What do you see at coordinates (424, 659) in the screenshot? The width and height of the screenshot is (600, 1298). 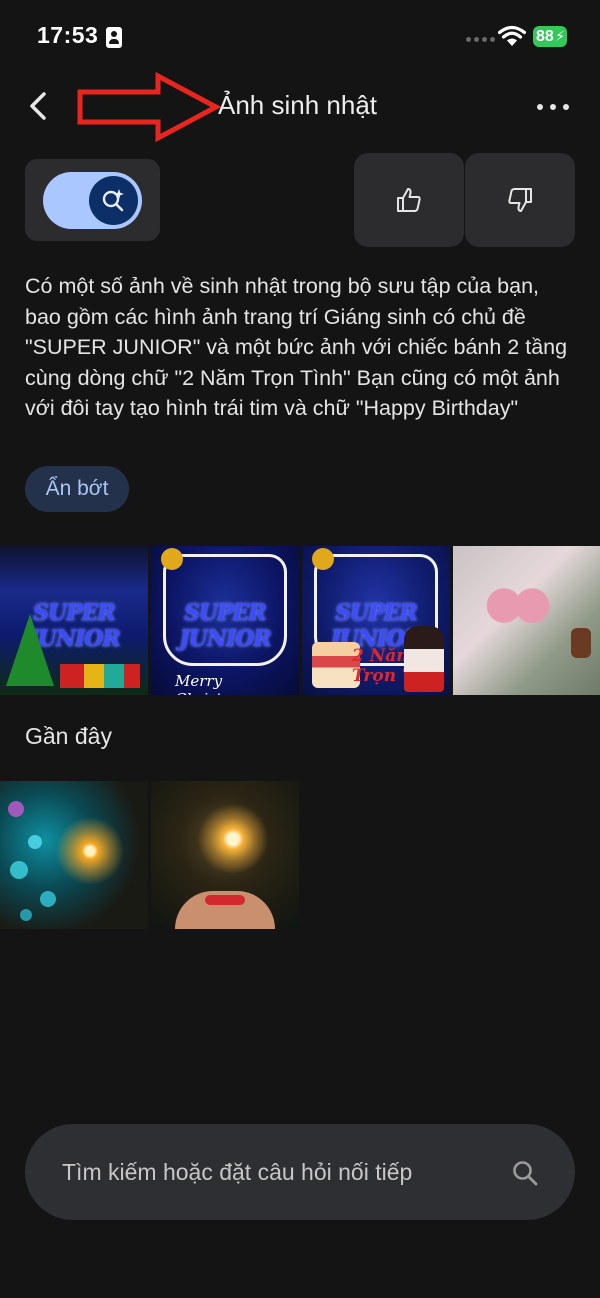 I see `anime-girl-graphic` at bounding box center [424, 659].